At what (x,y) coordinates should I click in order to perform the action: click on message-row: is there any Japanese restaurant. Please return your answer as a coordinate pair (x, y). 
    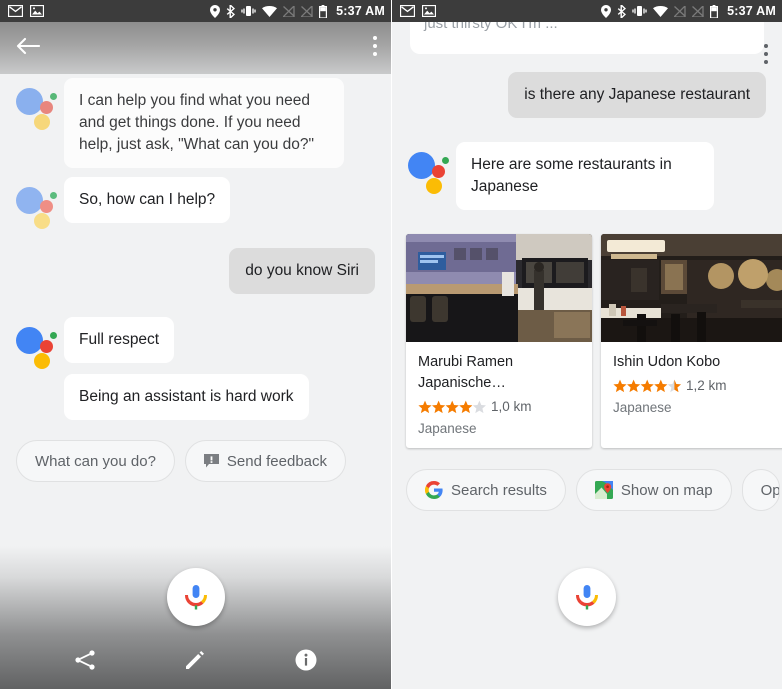
    Looking at the image, I should click on (587, 95).